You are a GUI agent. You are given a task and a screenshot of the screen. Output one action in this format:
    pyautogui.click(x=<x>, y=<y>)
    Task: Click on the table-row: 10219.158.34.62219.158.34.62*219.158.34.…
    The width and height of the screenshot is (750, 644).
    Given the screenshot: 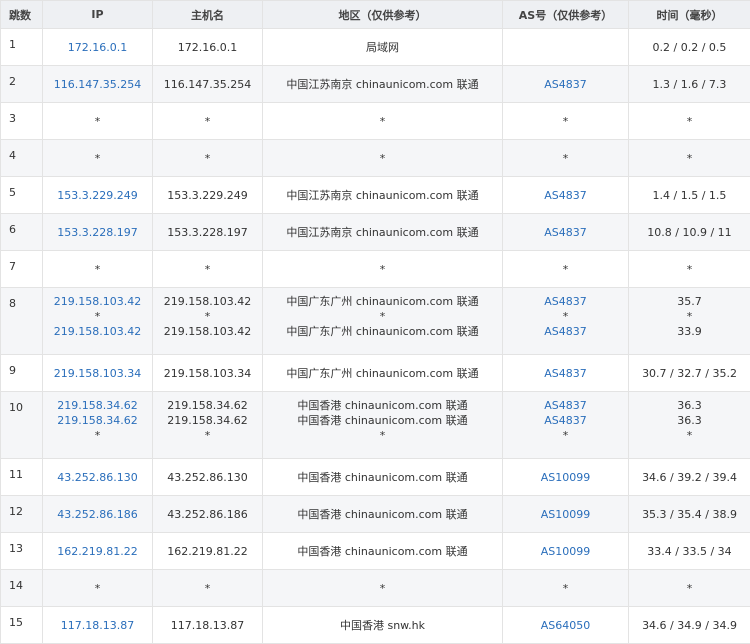 What is the action you would take?
    pyautogui.click(x=375, y=425)
    